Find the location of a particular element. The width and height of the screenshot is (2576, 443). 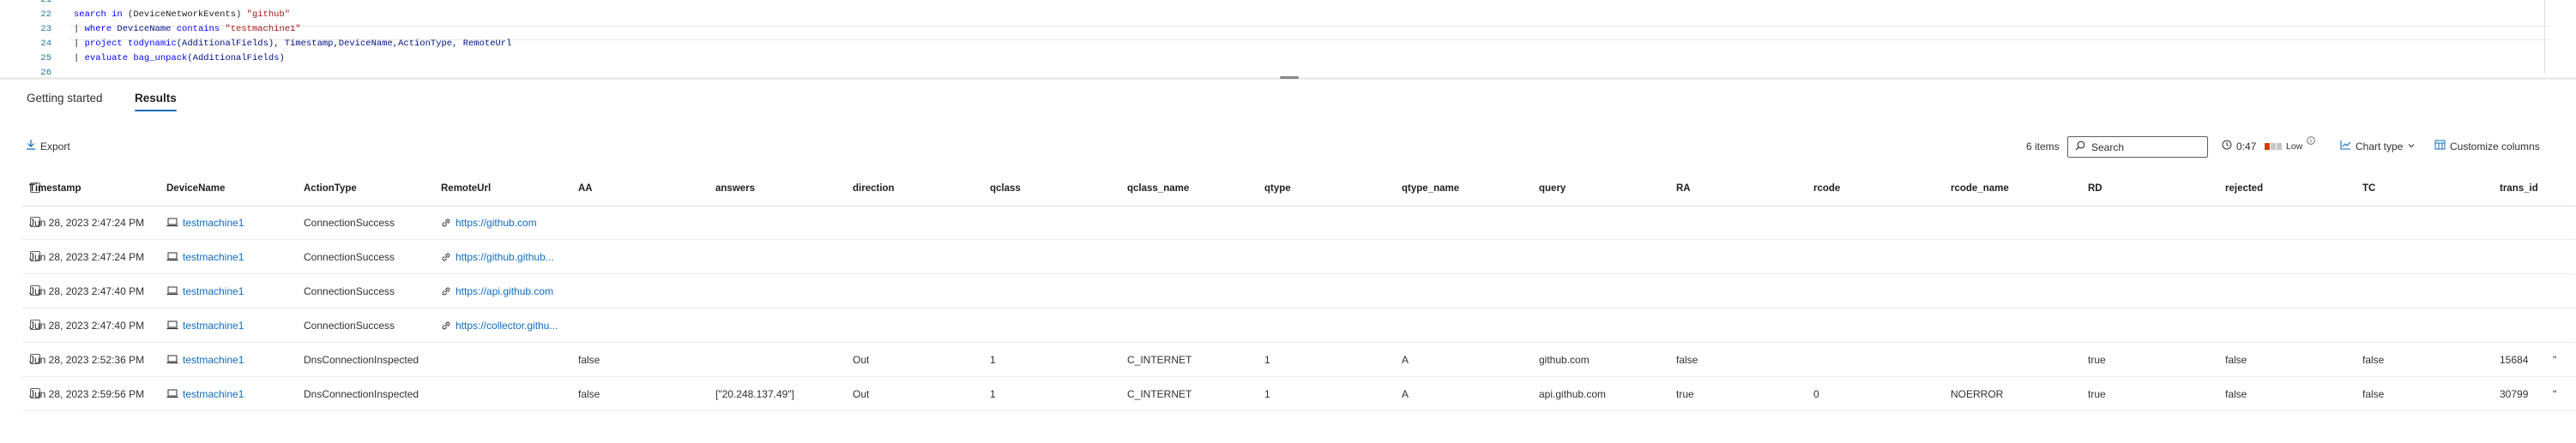

splitter-handle is located at coordinates (1289, 77).